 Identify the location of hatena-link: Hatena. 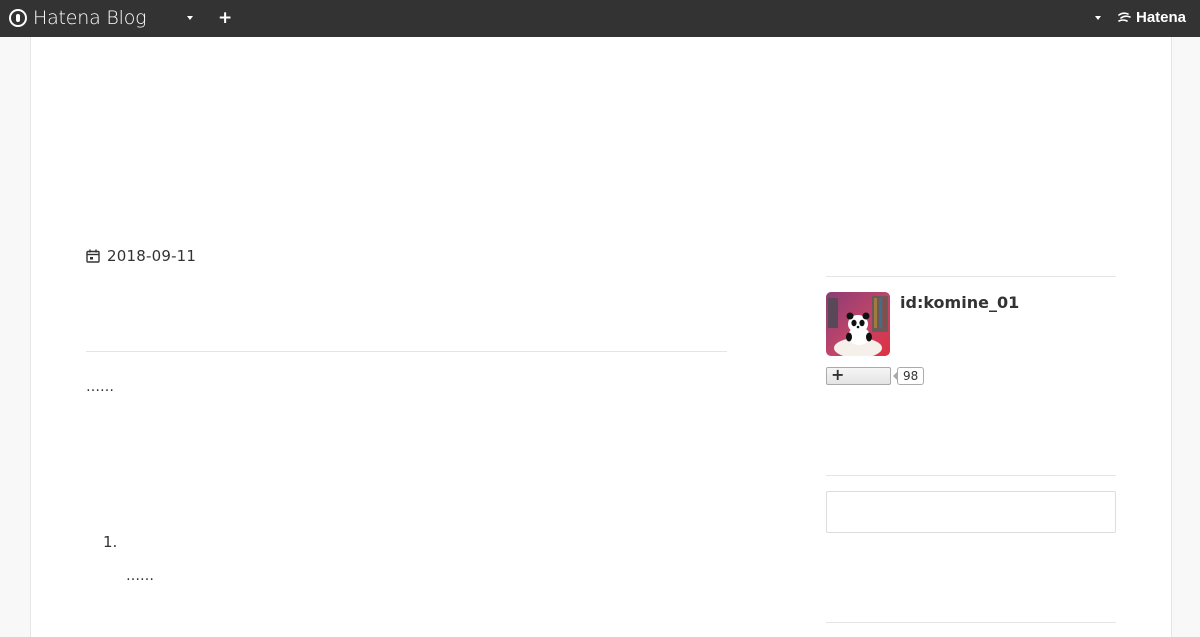
(1152, 17).